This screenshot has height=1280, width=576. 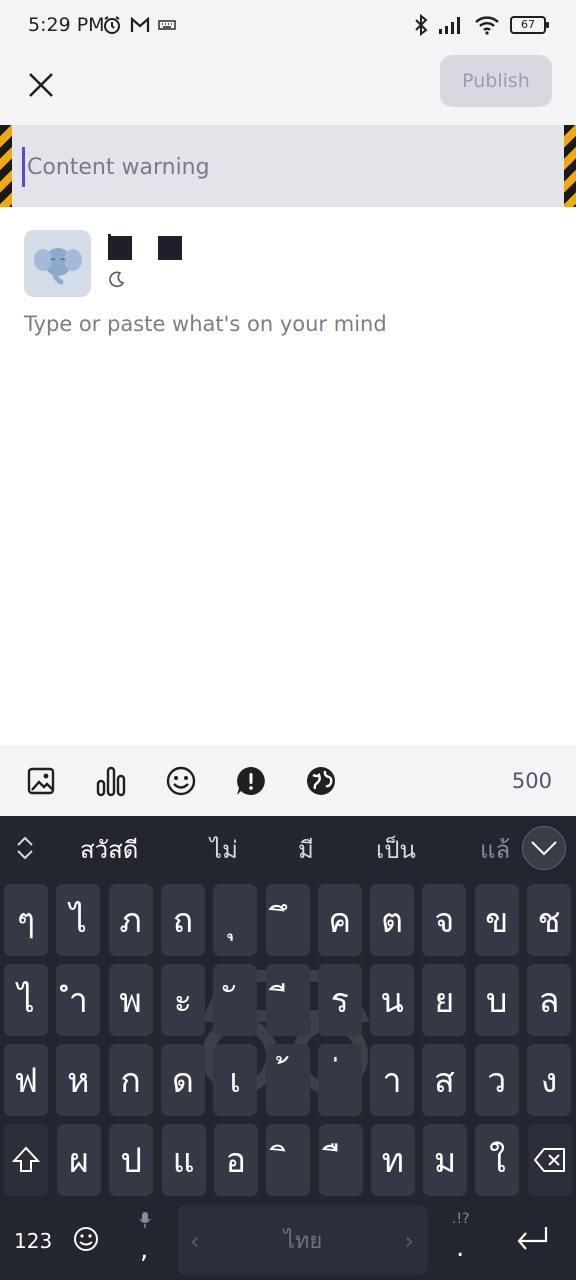 I want to click on keyboard-key: ย, so click(x=444, y=1000).